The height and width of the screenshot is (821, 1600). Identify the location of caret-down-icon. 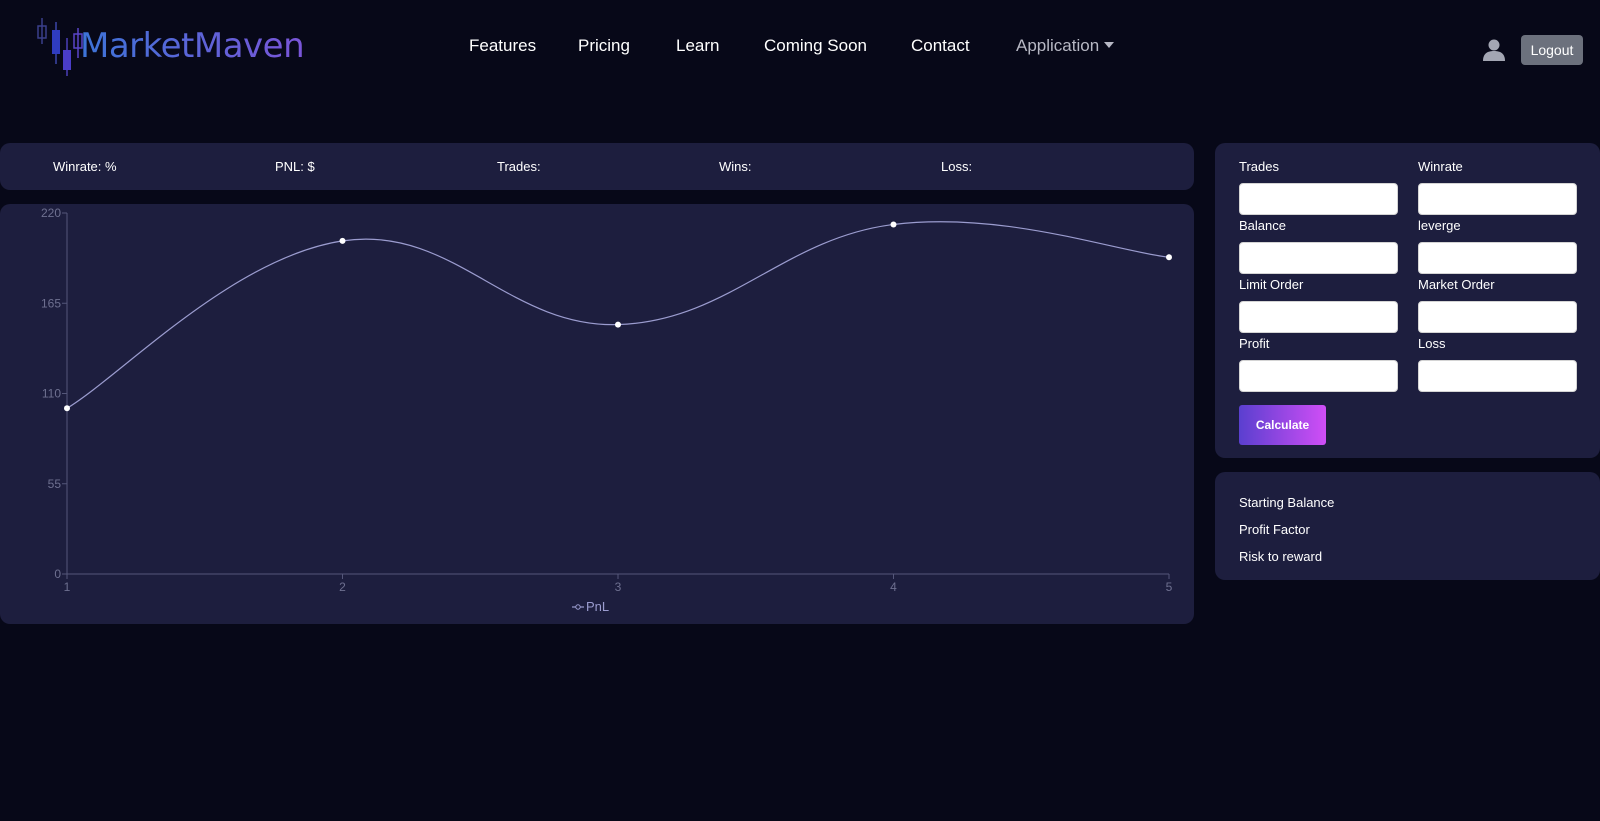
(1109, 45).